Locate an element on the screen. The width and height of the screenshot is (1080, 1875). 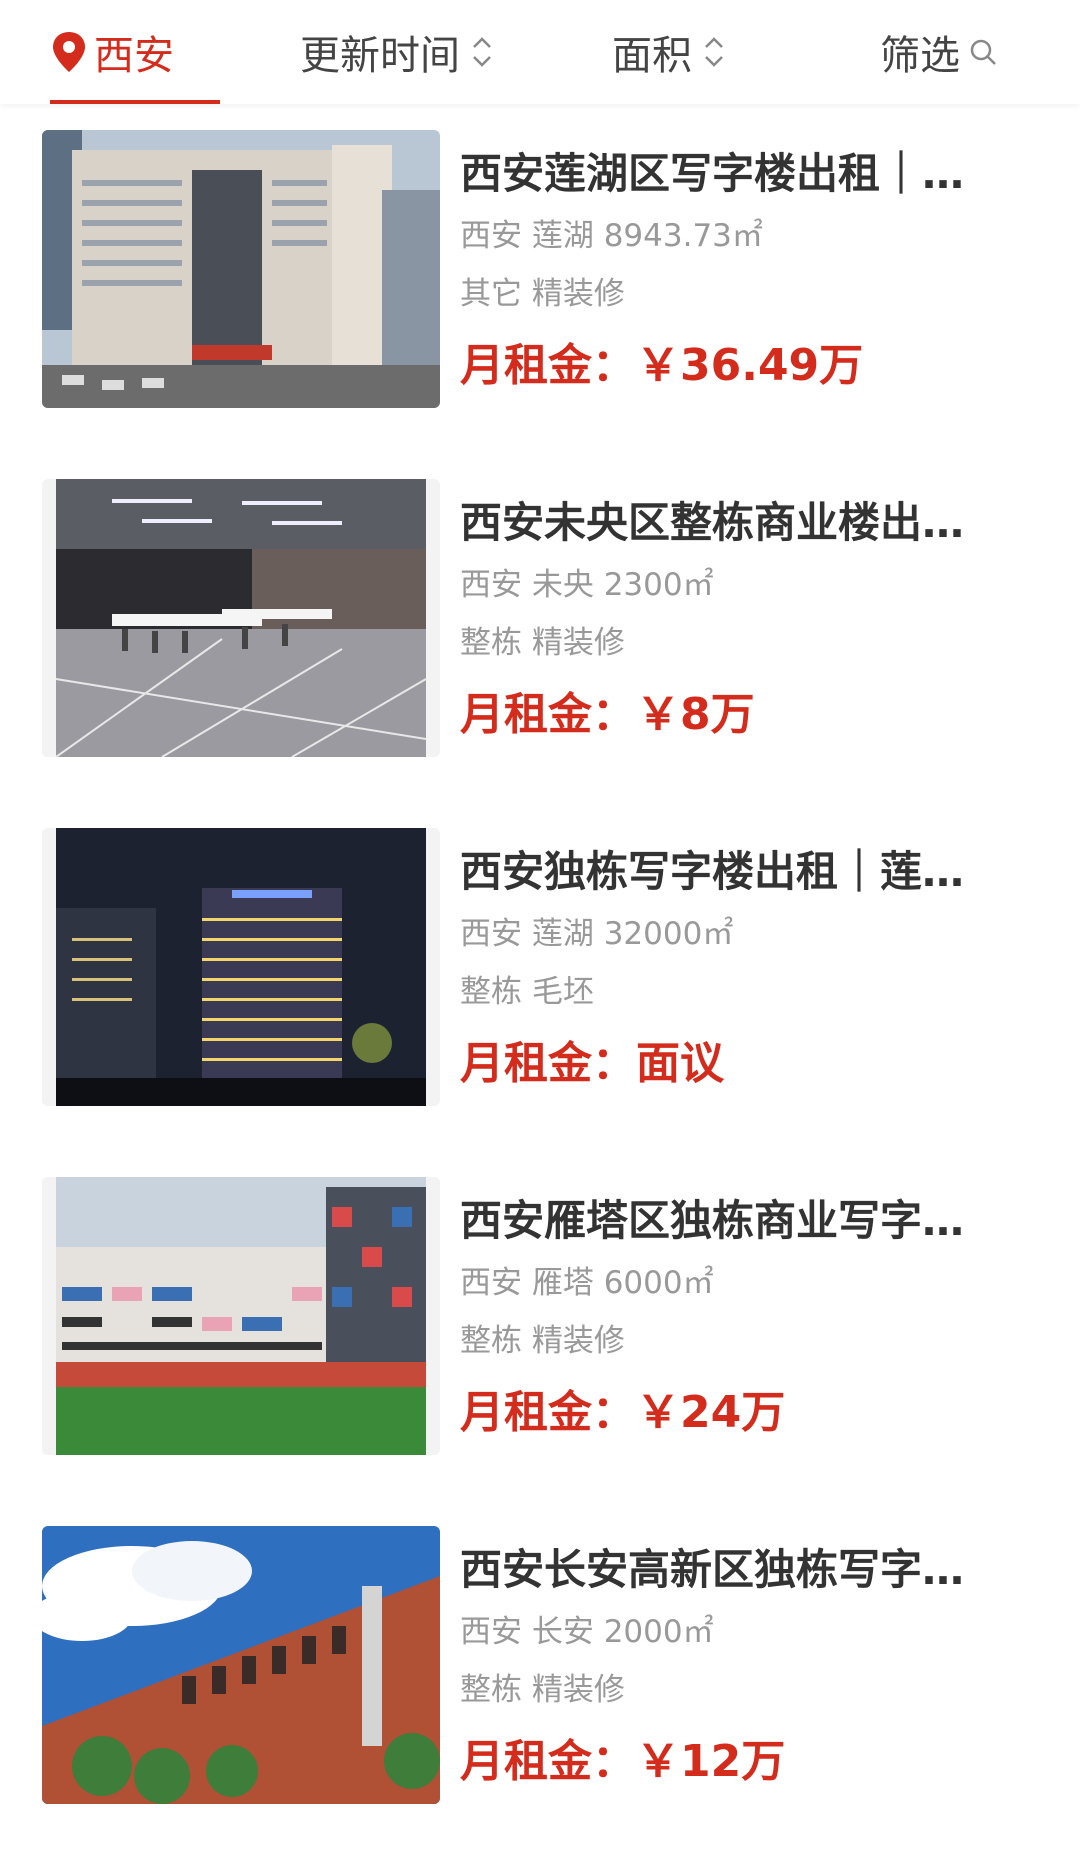
sort-by-update-time: 更新时间 is located at coordinates (397, 52).